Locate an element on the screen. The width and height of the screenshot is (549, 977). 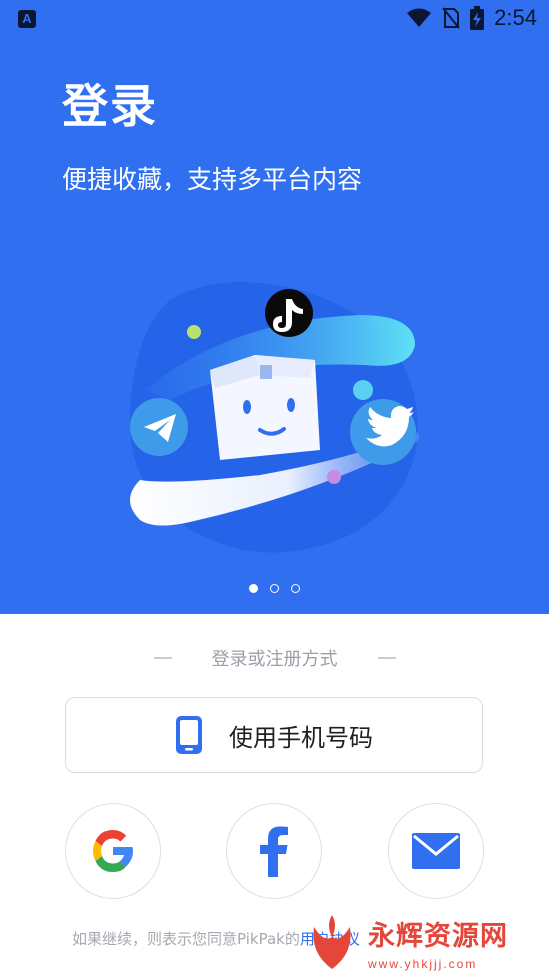
email-icon is located at coordinates (436, 851).